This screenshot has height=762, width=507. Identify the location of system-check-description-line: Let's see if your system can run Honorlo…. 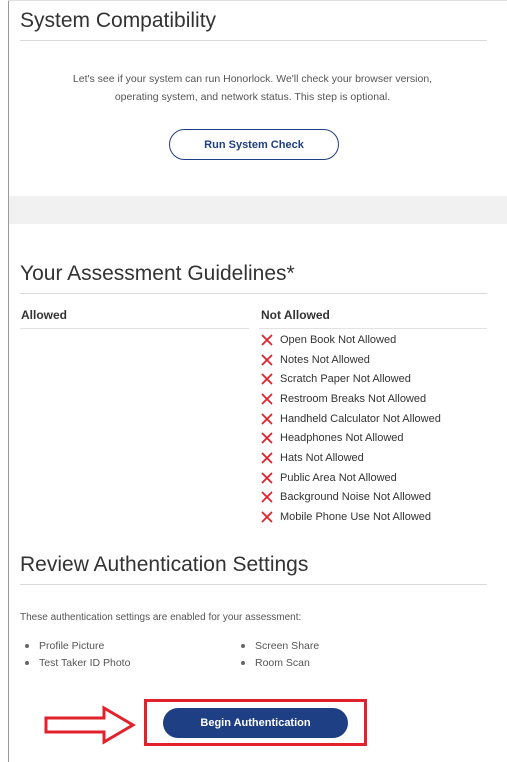
(252, 79).